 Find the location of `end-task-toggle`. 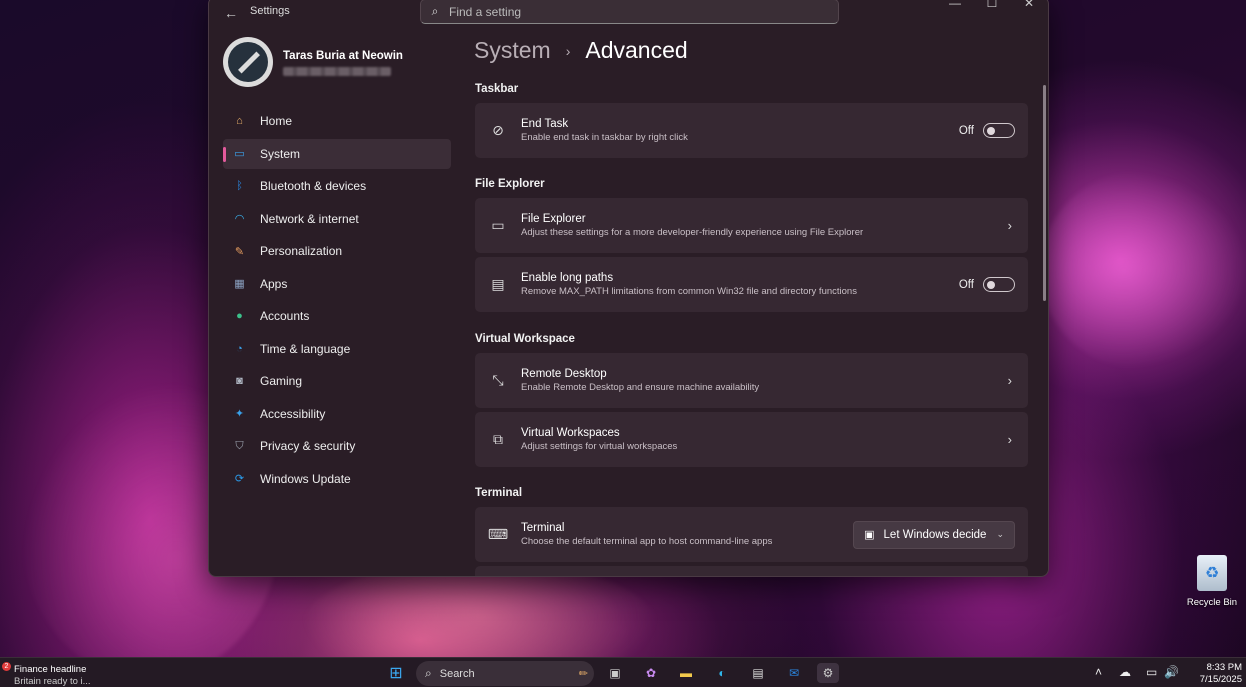

end-task-toggle is located at coordinates (999, 130).